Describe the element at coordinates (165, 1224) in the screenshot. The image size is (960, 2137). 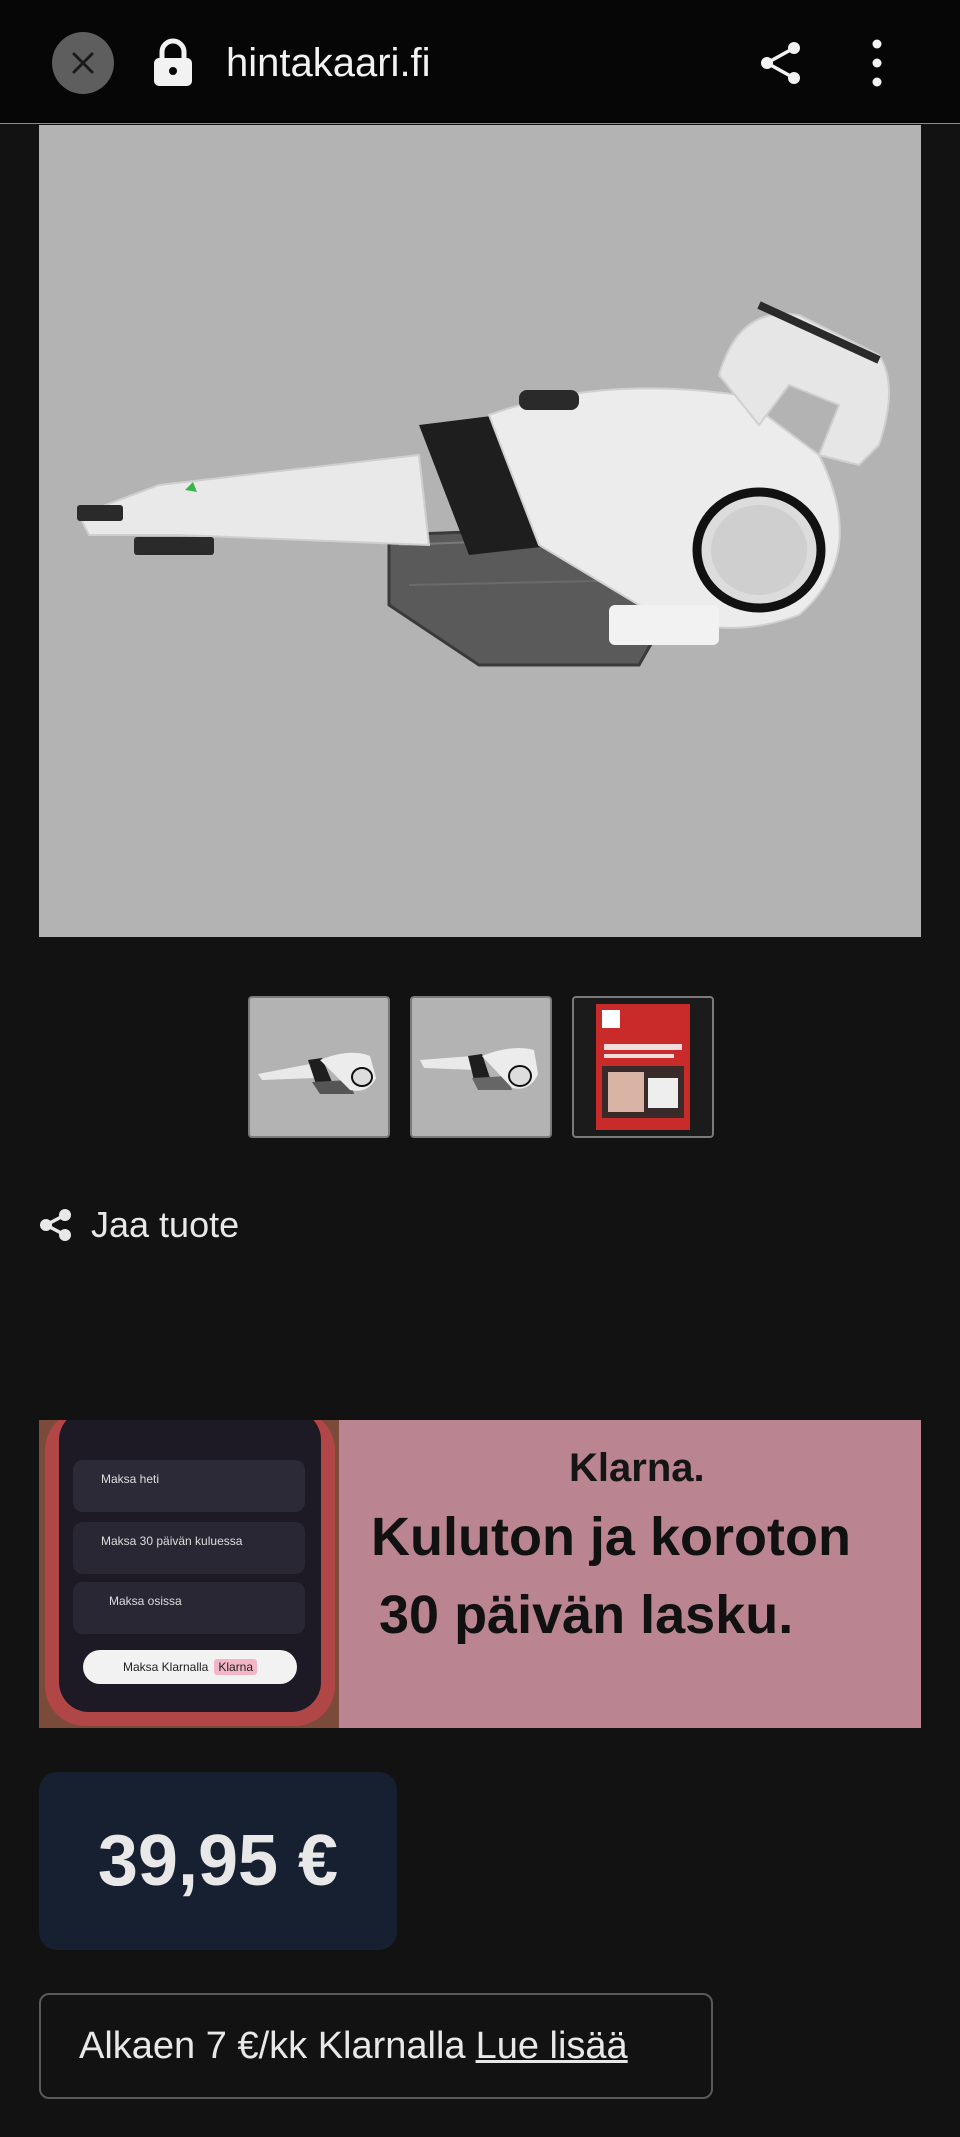
I see `share-product-label: Jaa tuote` at that location.